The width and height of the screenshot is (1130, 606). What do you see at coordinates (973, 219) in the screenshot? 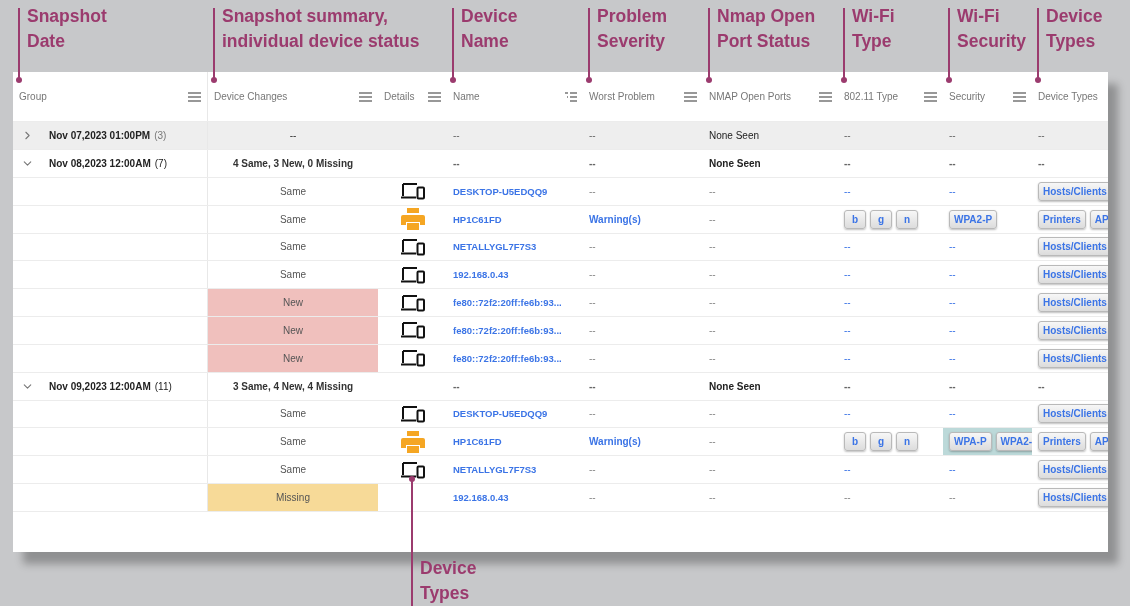
I see `security-tag: WPA2-P` at bounding box center [973, 219].